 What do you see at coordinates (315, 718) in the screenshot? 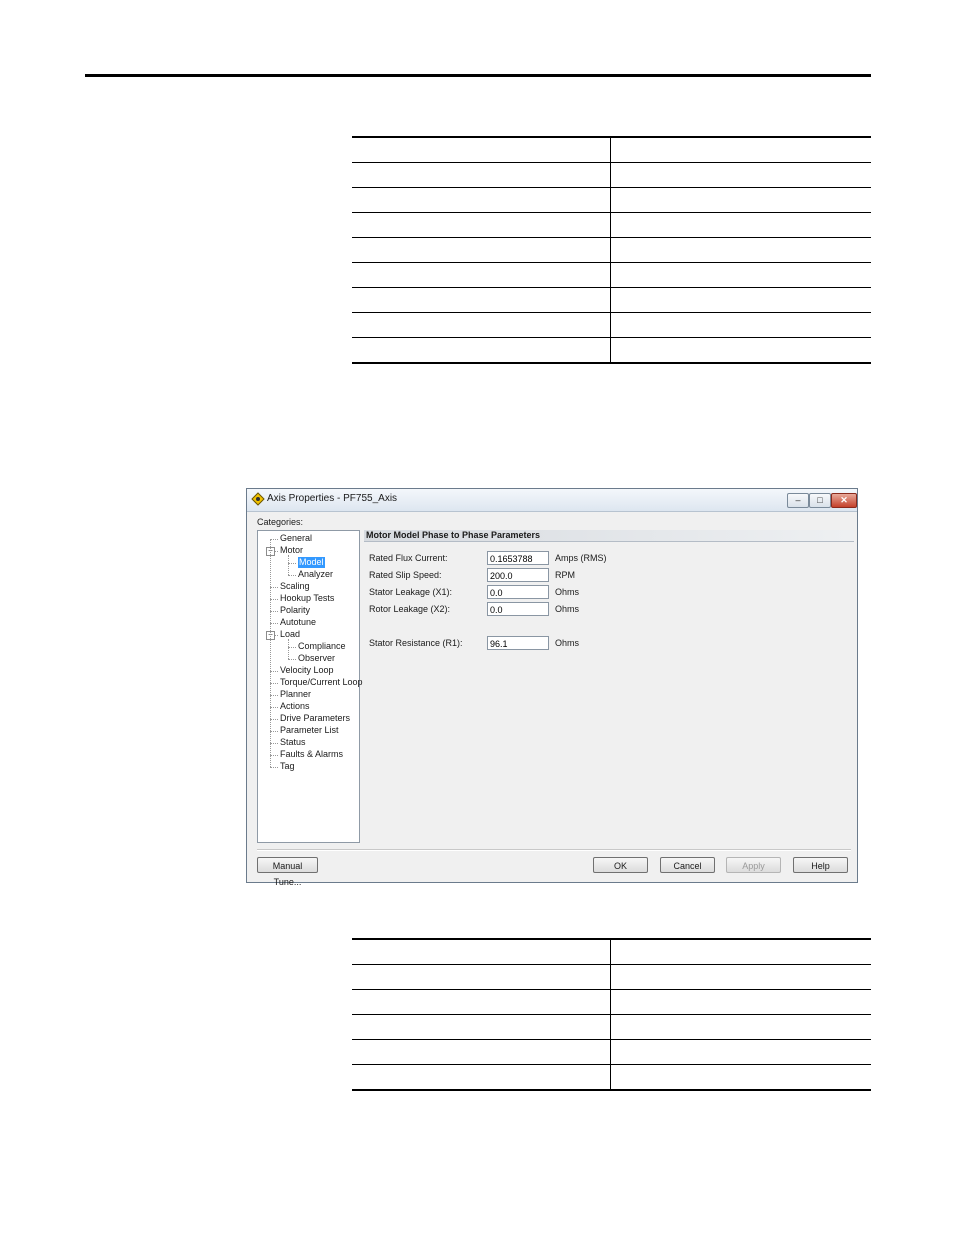
I see `tree-item-drive-parameters: Drive Parameters` at bounding box center [315, 718].